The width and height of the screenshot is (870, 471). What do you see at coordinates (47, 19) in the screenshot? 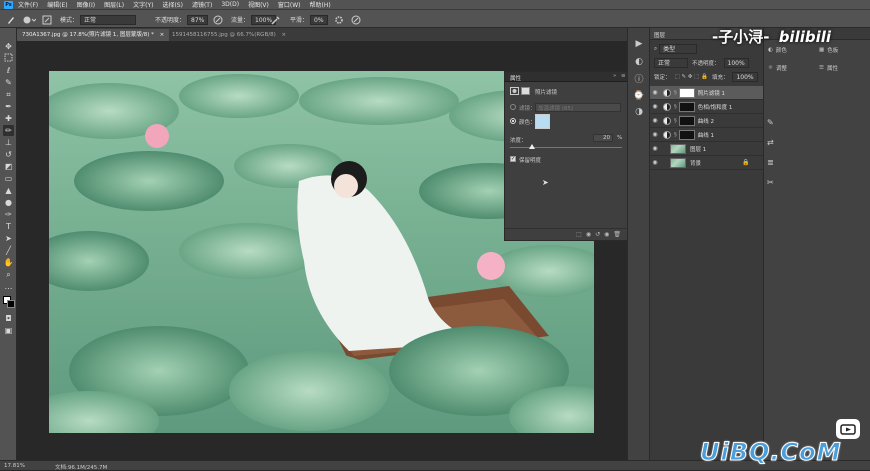
I see `brush-settings-icon` at bounding box center [47, 19].